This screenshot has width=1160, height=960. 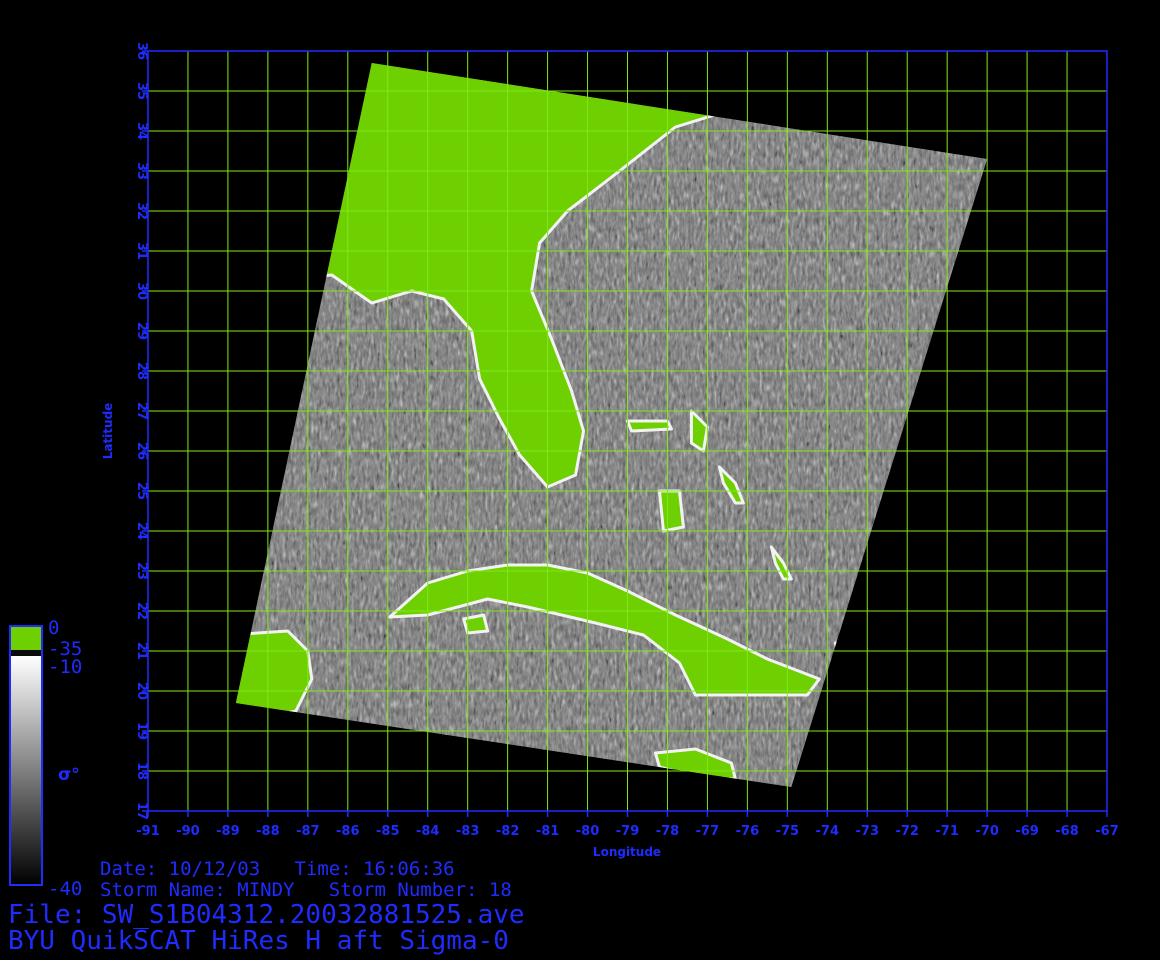 What do you see at coordinates (947, 831) in the screenshot?
I see `longitude-tick-label: -71` at bounding box center [947, 831].